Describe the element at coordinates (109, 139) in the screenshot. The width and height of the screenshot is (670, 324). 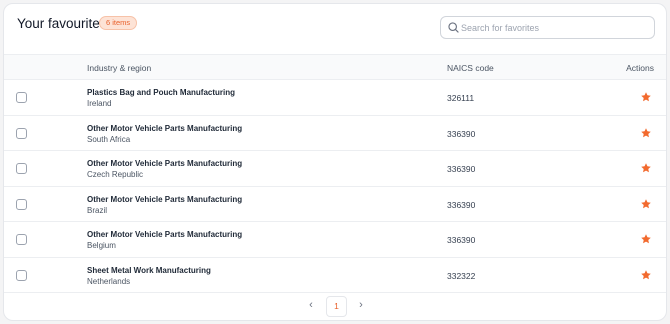
I see `region-name: South Africa` at that location.